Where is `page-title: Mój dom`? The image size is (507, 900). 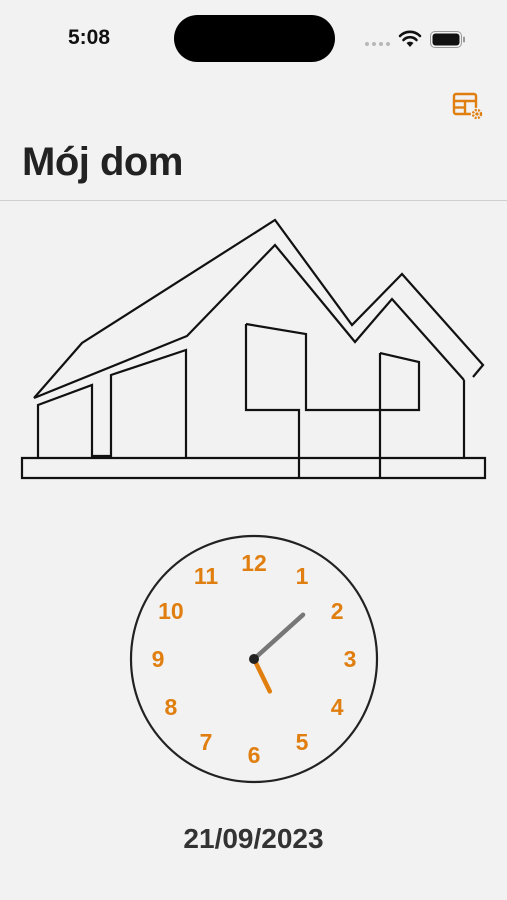
page-title: Mój dom is located at coordinates (102, 162).